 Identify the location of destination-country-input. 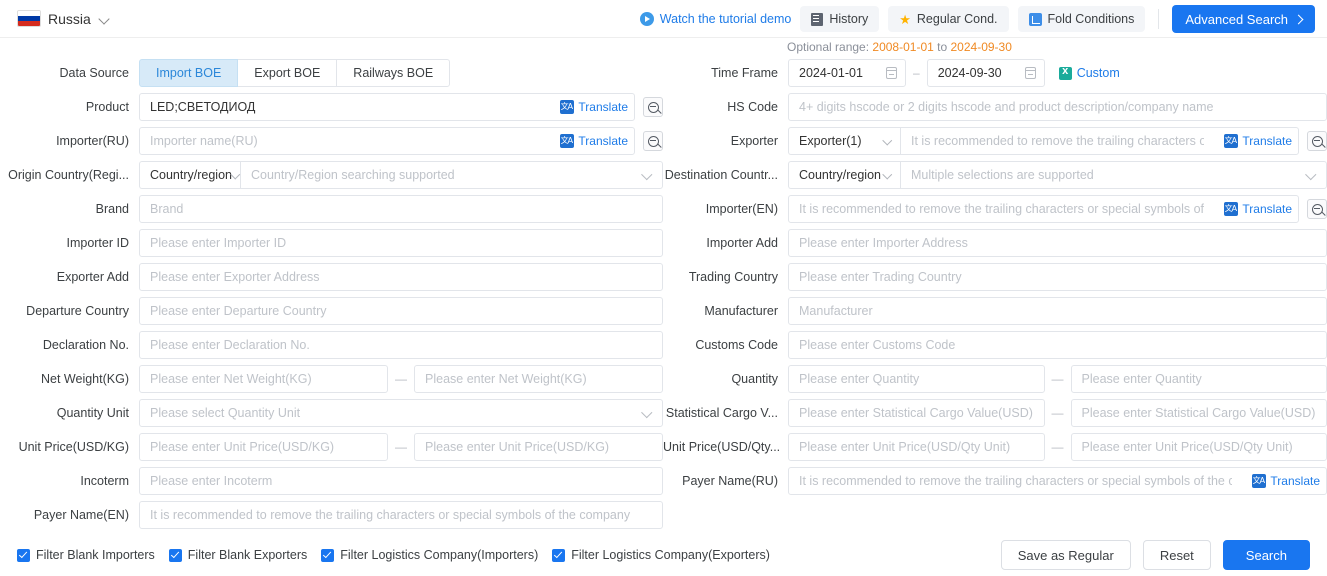
(1113, 175).